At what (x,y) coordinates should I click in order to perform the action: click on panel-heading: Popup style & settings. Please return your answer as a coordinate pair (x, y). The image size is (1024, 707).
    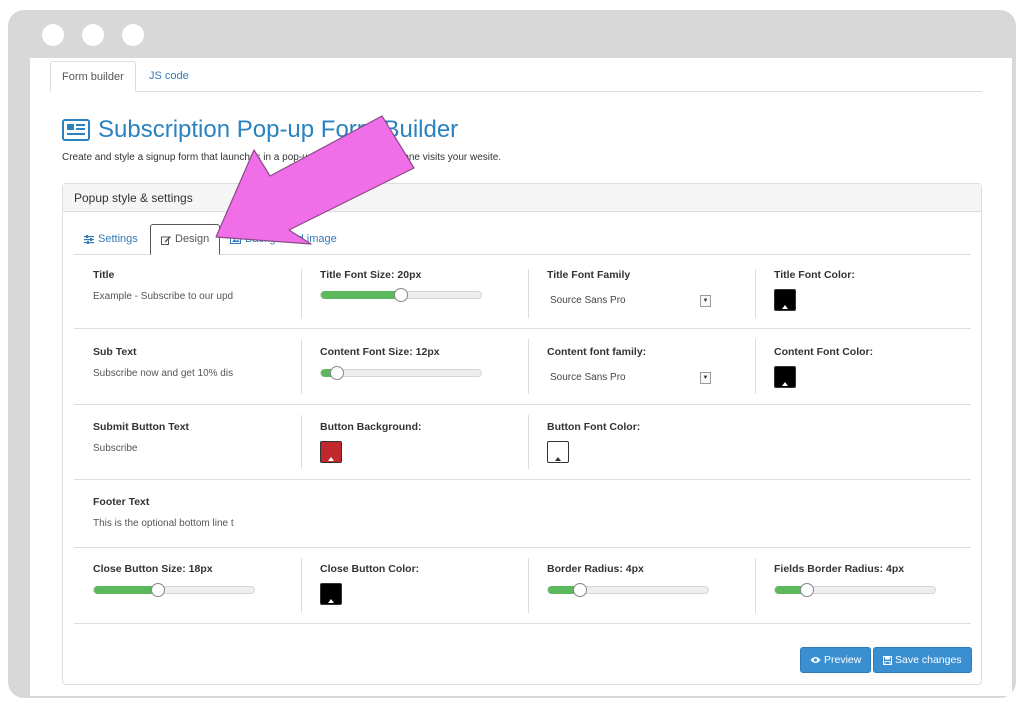
    Looking at the image, I should click on (522, 198).